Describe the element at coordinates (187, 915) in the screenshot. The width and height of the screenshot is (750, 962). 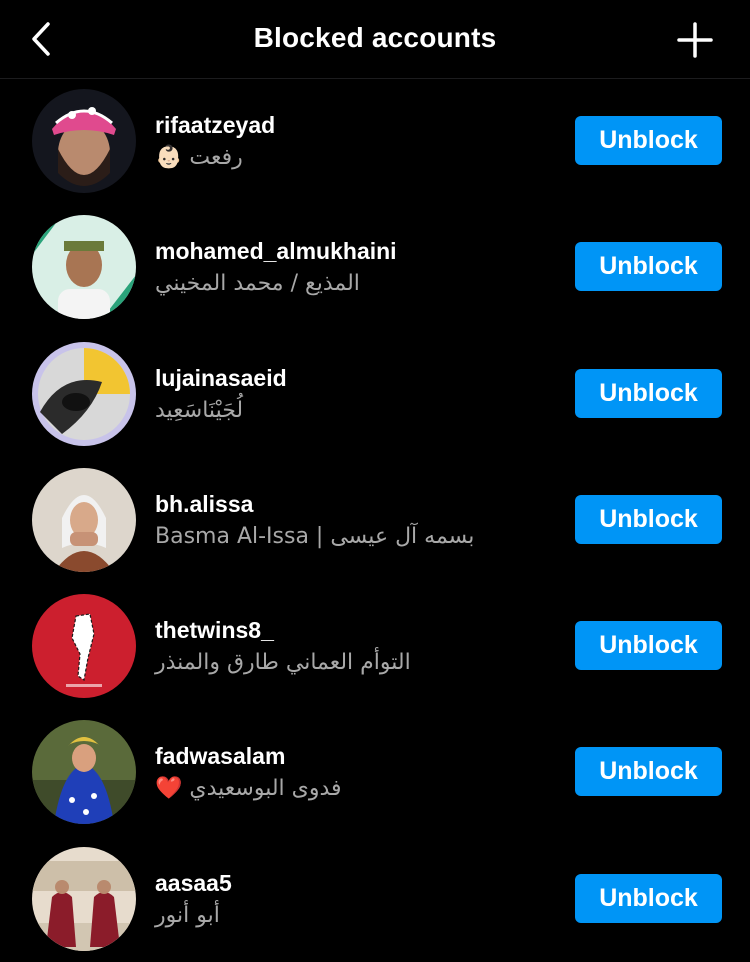
I see `full-name: أبو أنور` at that location.